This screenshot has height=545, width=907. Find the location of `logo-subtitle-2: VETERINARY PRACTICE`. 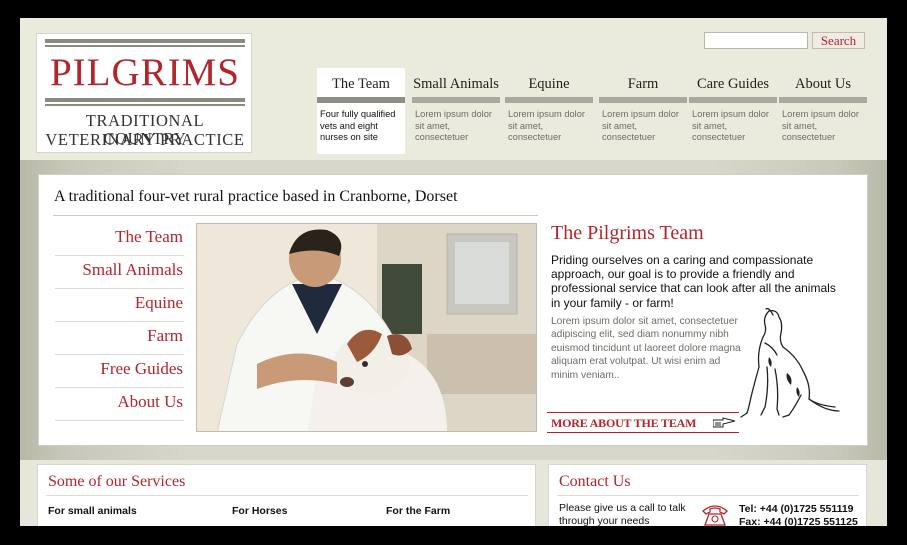

logo-subtitle-2: VETERINARY PRACTICE is located at coordinates (145, 139).